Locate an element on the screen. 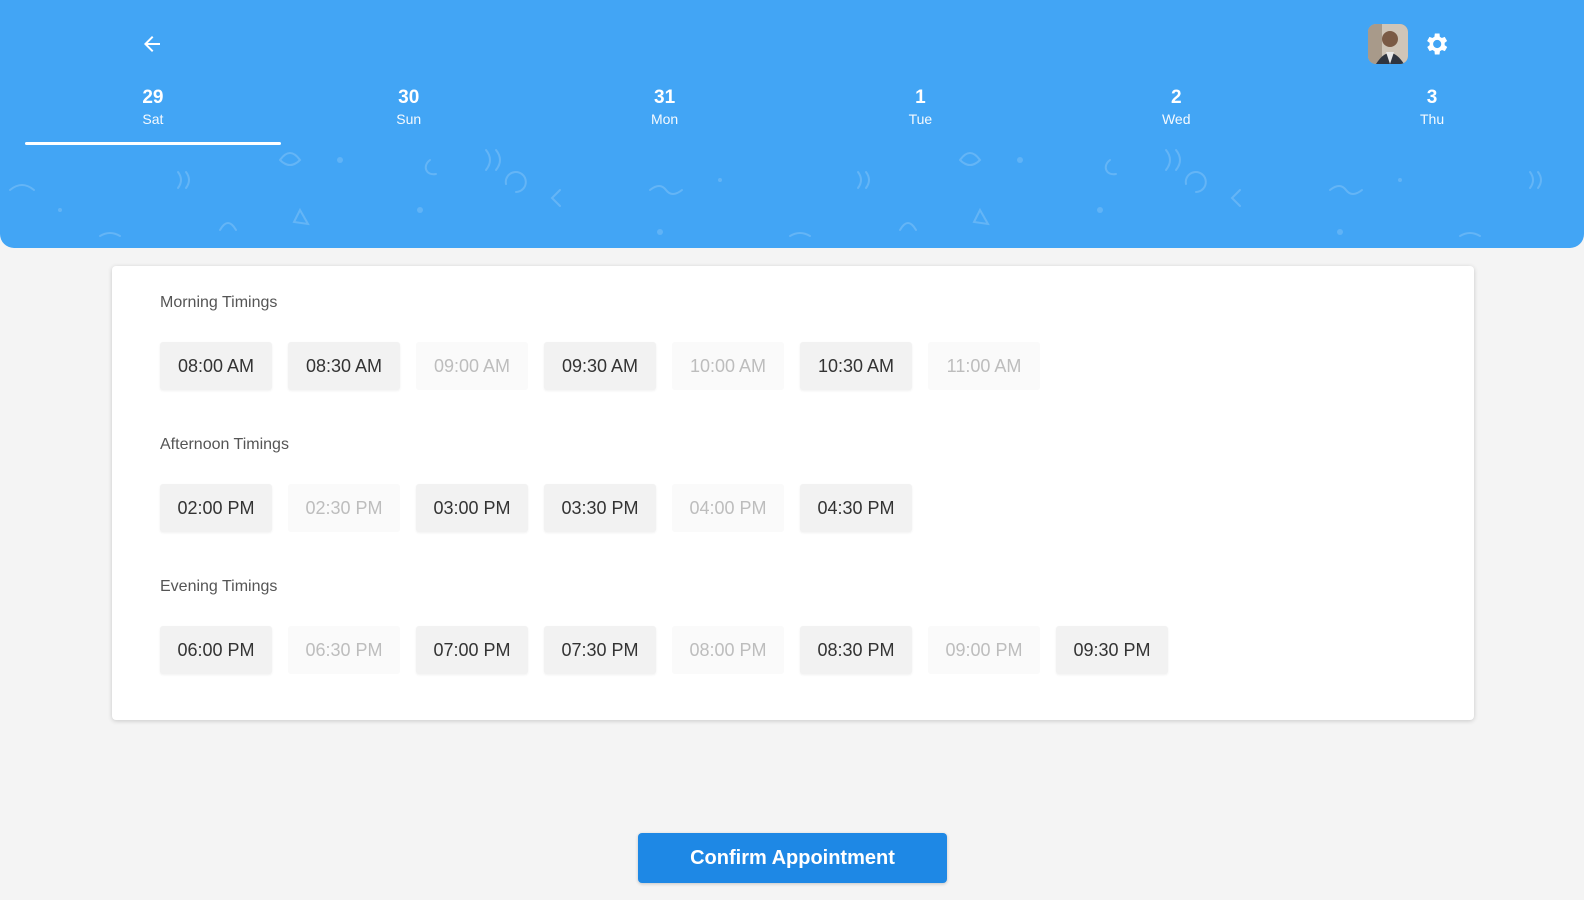 The image size is (1584, 900). date-weekday: Sat is located at coordinates (153, 119).